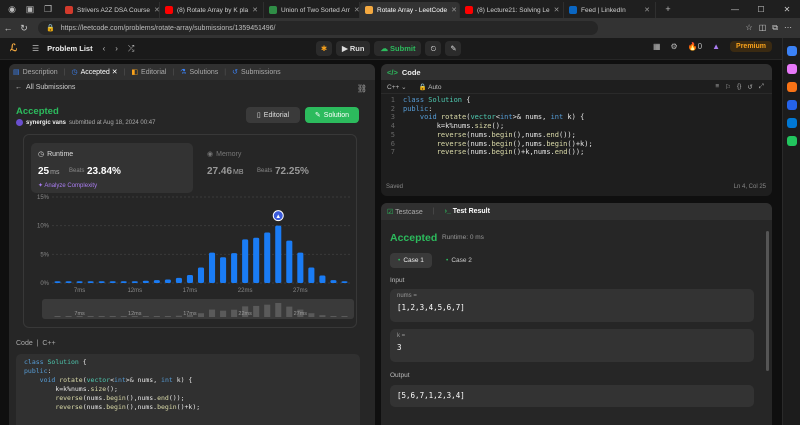  Describe the element at coordinates (761, 87) in the screenshot. I see `fullscreen-icon: ⤢` at that location.